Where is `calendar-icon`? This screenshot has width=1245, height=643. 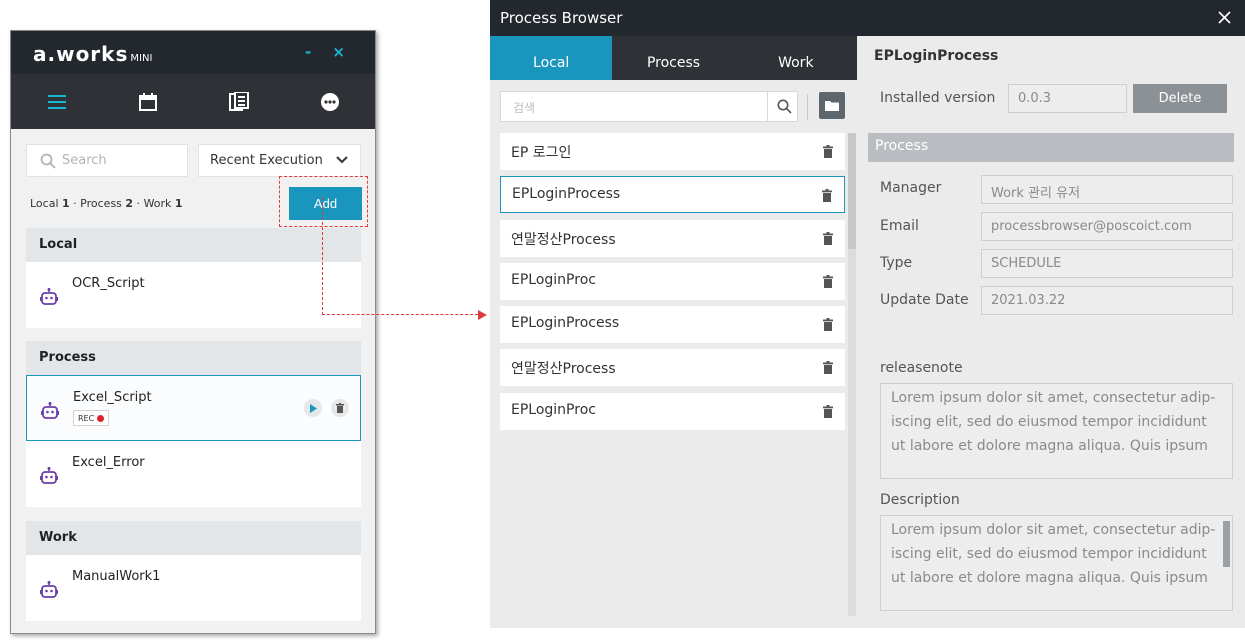
calendar-icon is located at coordinates (147, 101).